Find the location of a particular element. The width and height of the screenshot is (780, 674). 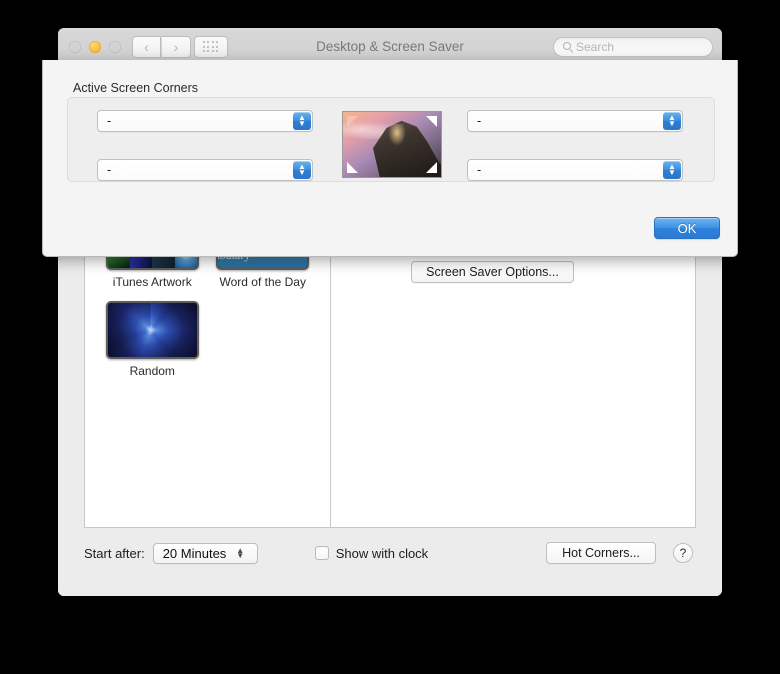

corner-popup-bottom-left: - ▲ ▼ is located at coordinates (205, 170).